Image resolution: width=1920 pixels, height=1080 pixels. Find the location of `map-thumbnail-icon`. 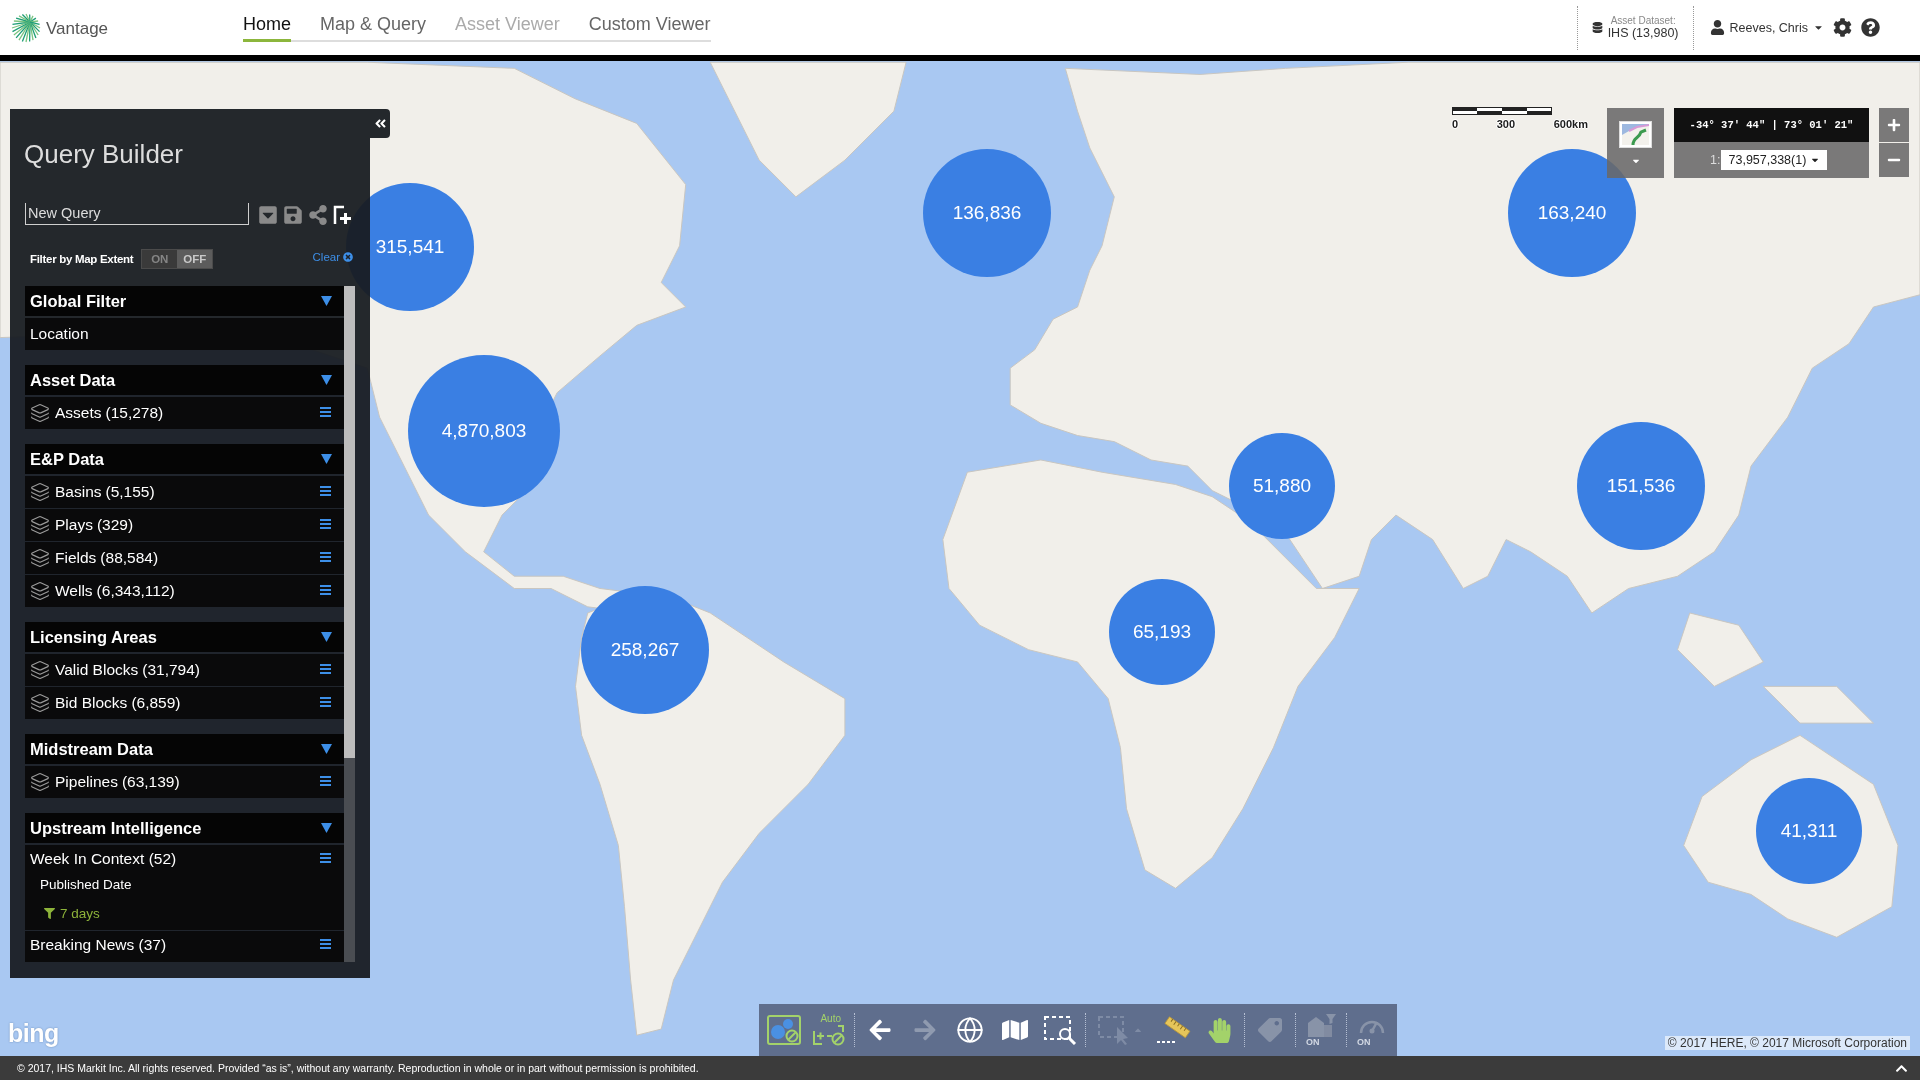

map-thumbnail-icon is located at coordinates (1635, 134).